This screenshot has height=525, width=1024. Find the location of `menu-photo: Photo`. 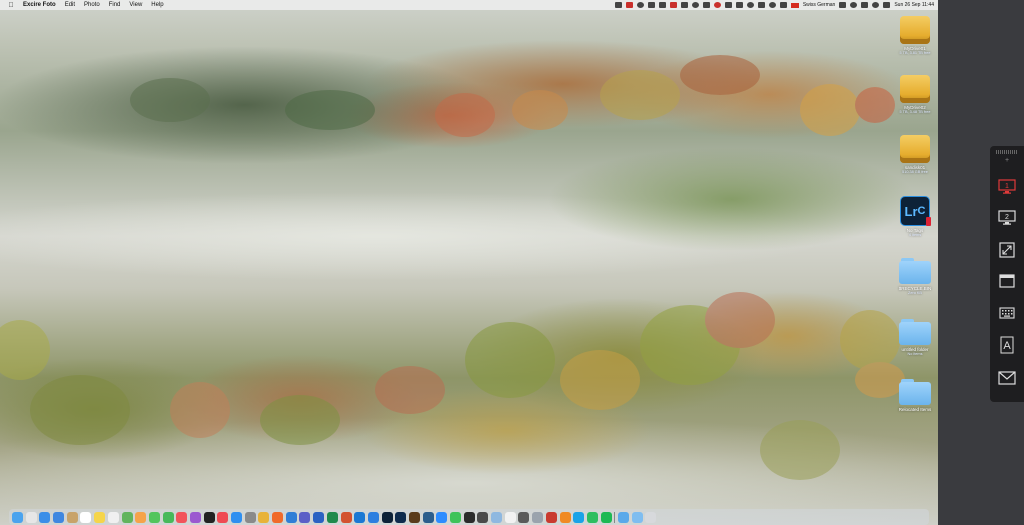

menu-photo: Photo is located at coordinates (92, 5).